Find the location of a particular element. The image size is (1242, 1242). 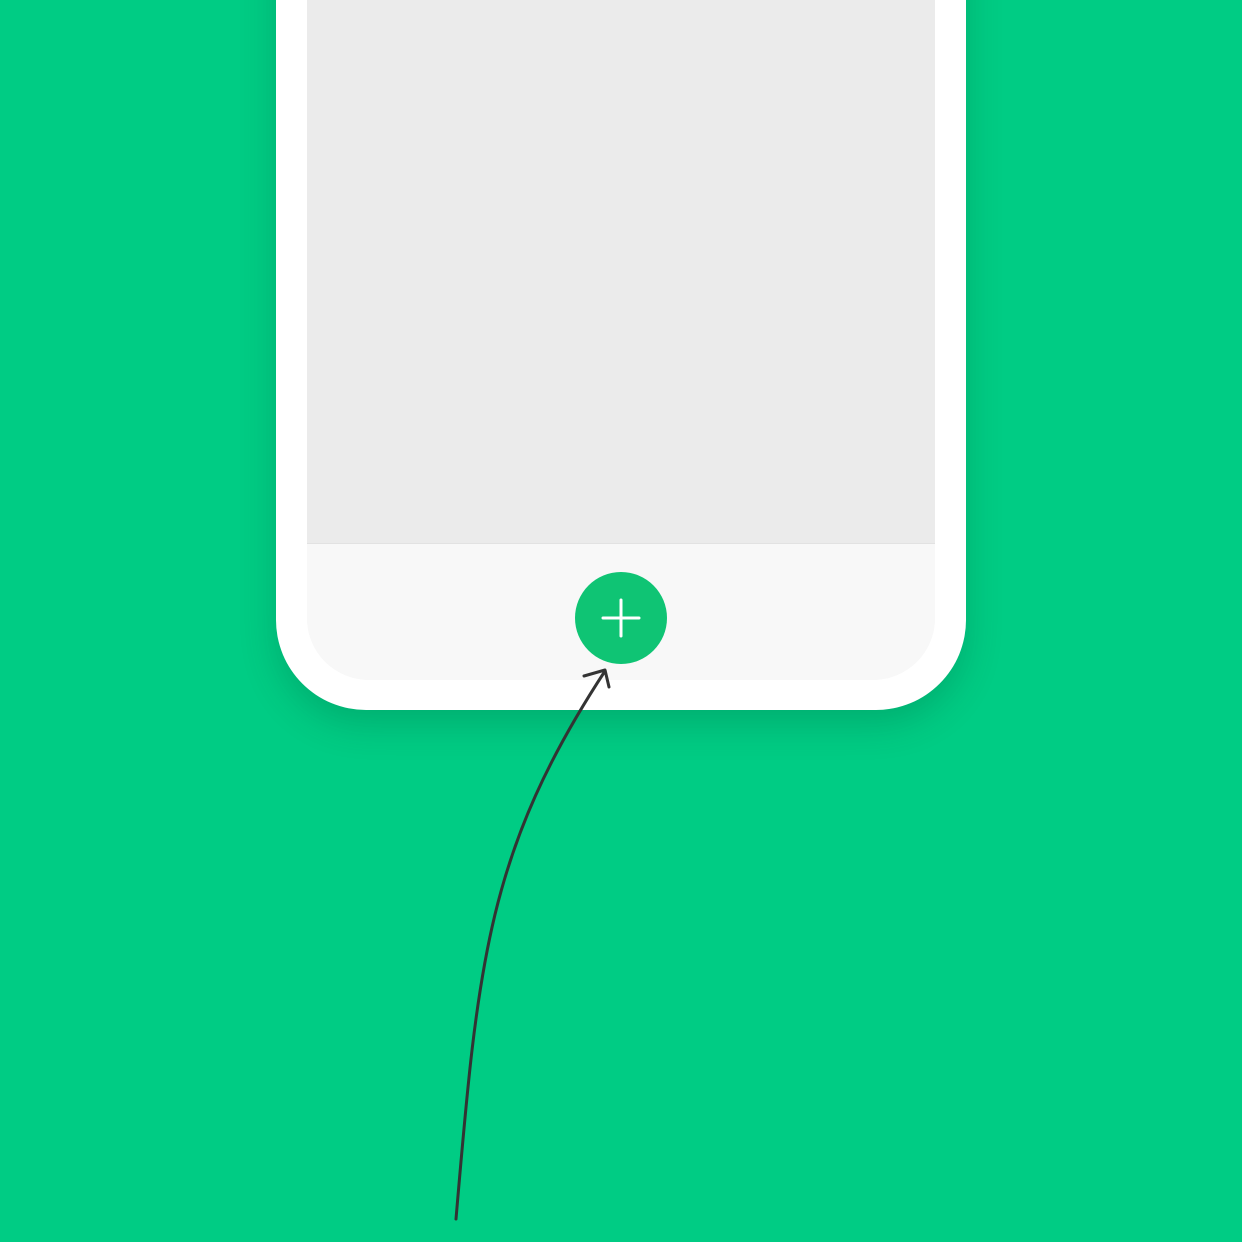

add-button is located at coordinates (621, 618).